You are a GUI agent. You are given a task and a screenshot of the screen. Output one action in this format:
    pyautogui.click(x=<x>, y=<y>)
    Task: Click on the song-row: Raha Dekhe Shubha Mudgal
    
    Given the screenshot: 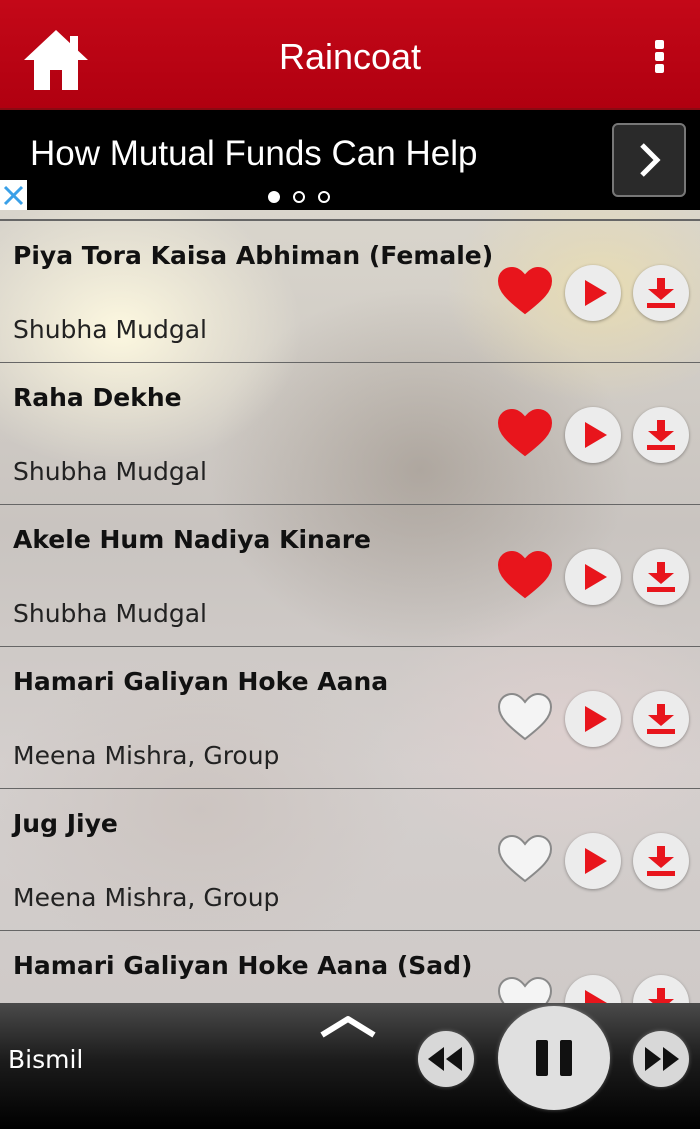 What is the action you would take?
    pyautogui.click(x=350, y=434)
    